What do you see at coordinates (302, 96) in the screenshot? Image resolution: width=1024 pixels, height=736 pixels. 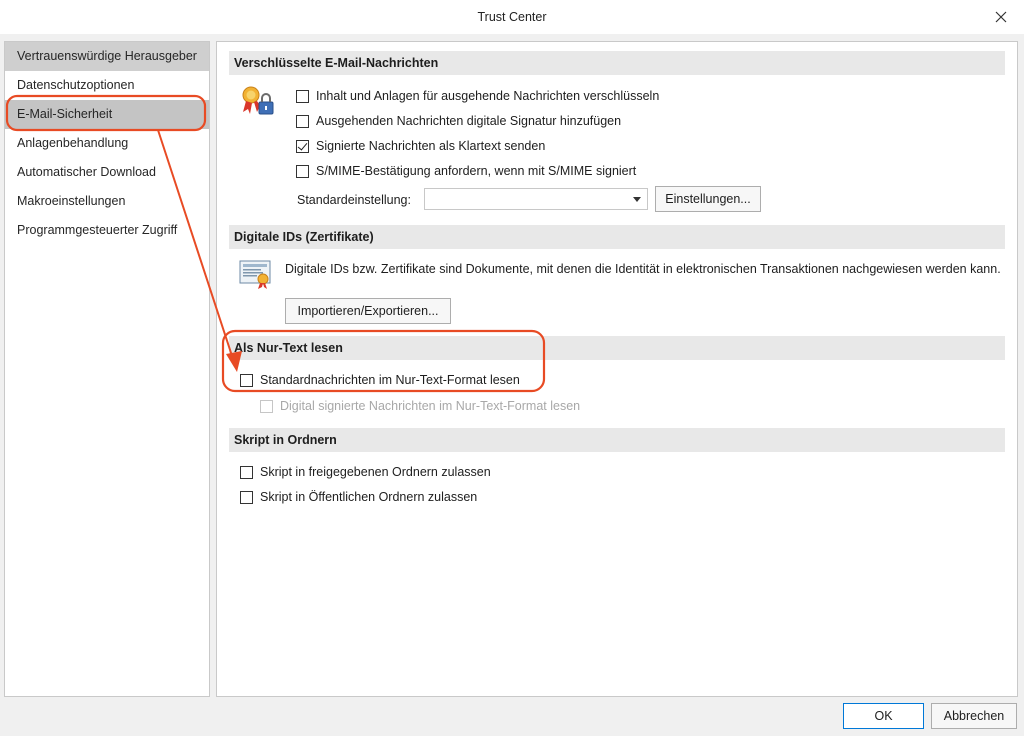 I see `encrypt-content-checkbox` at bounding box center [302, 96].